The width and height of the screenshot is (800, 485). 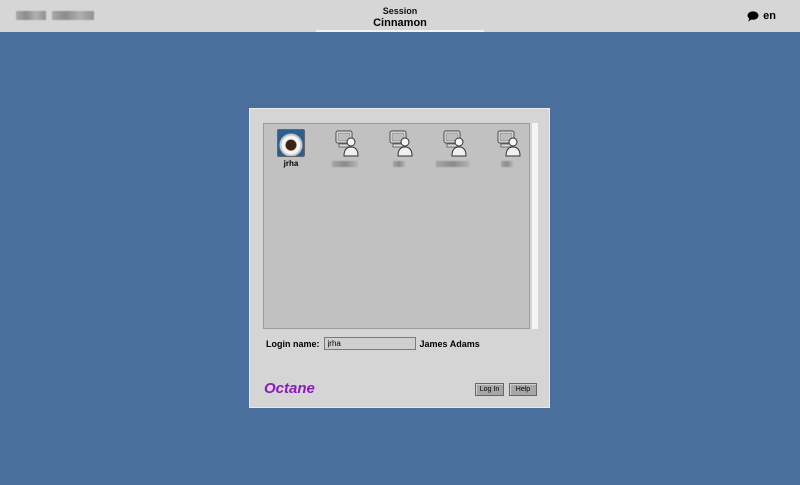 What do you see at coordinates (489, 389) in the screenshot?
I see `log-in-button: Log In` at bounding box center [489, 389].